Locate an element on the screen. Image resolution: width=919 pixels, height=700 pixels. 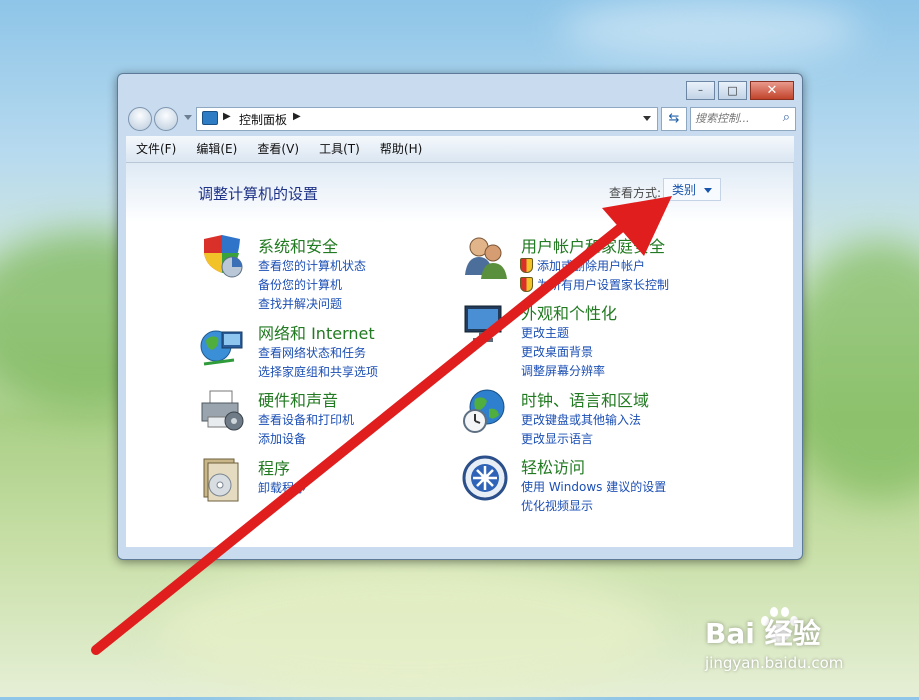
category-link: 添加设备 is located at coordinates (282, 438).